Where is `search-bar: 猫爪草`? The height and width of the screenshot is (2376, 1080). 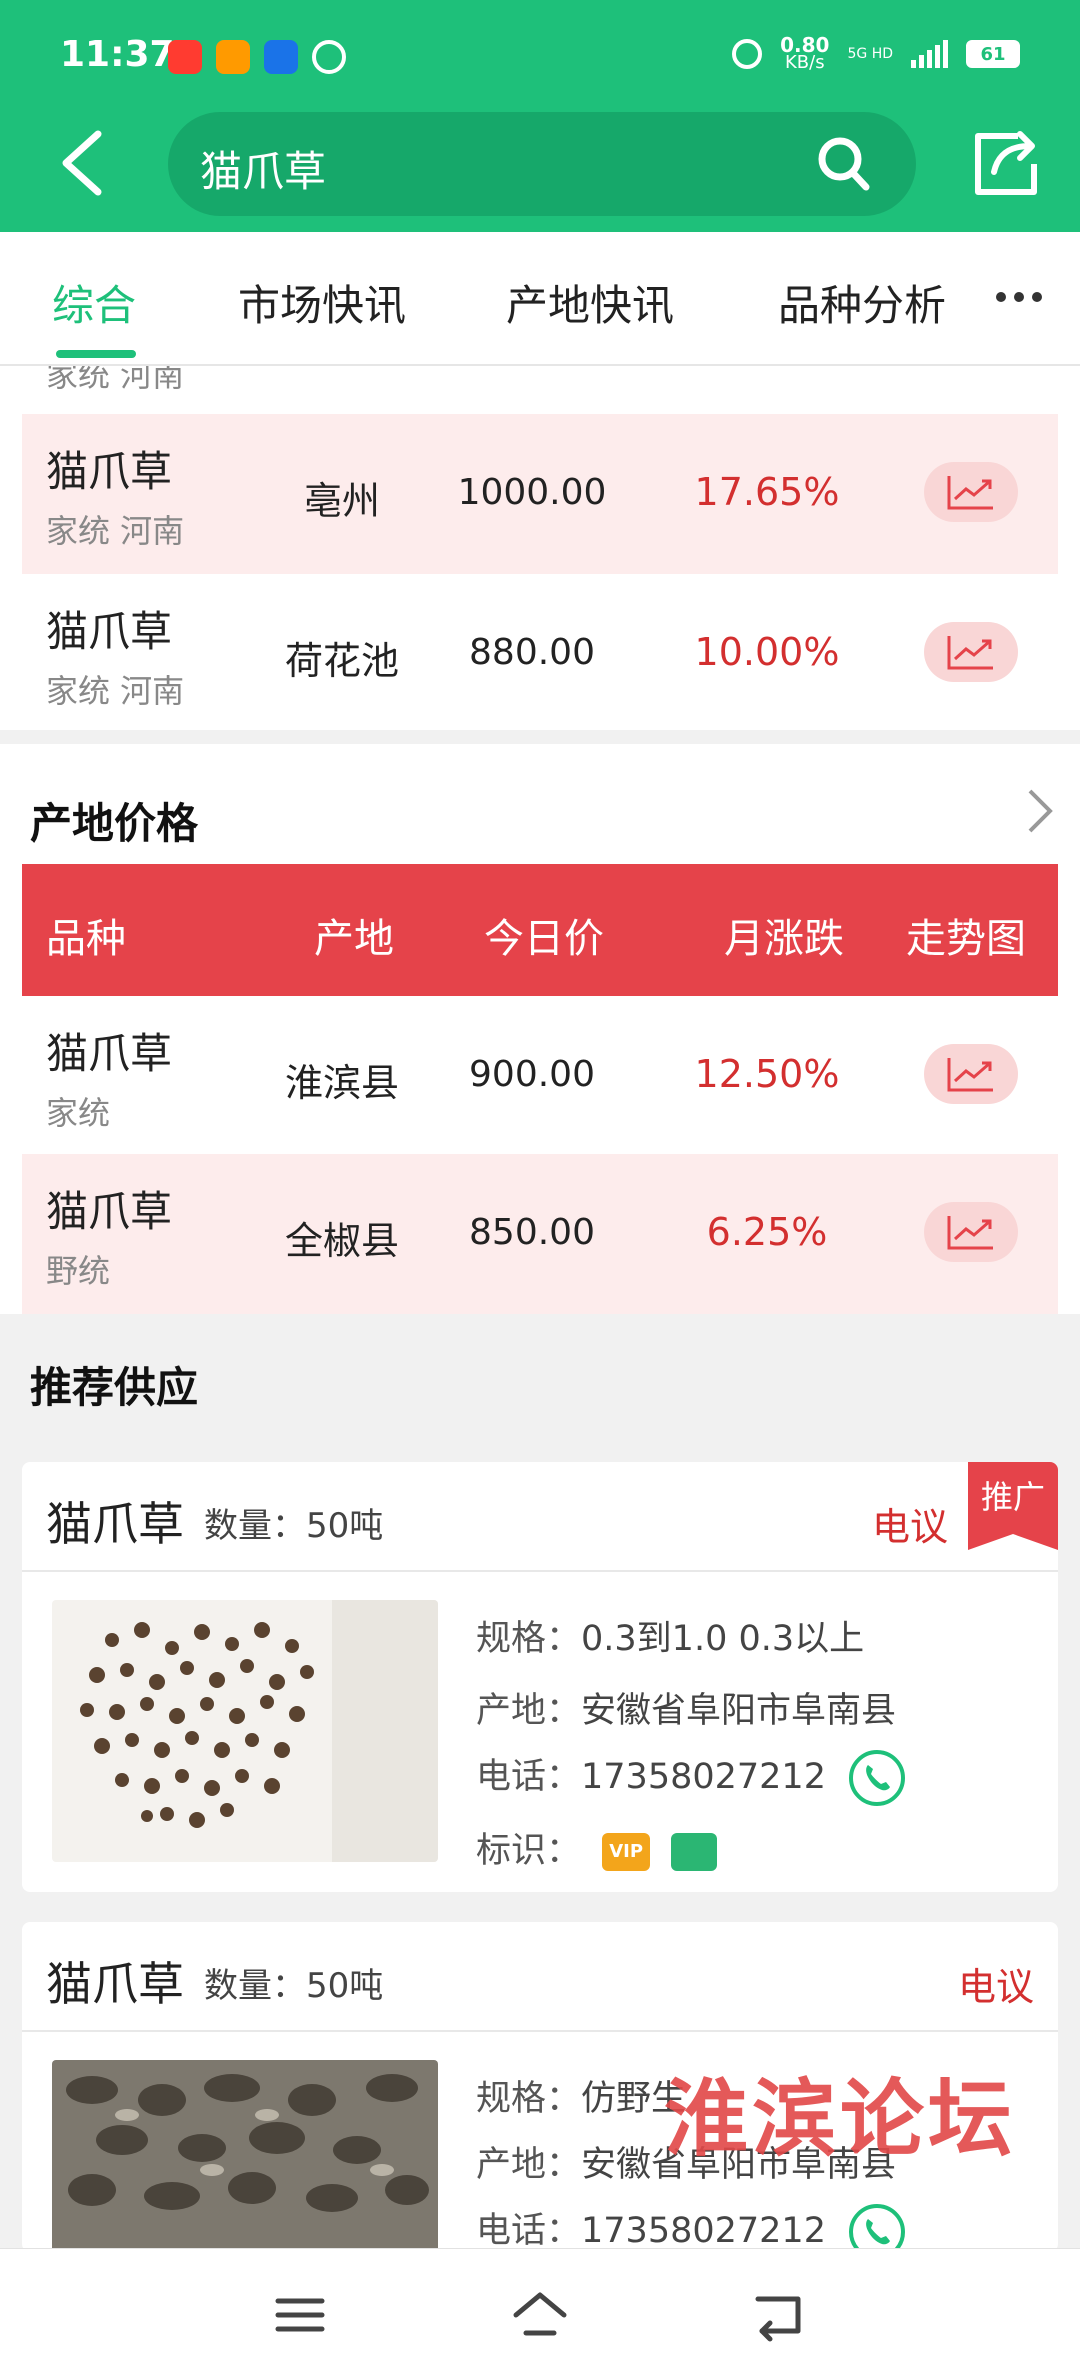
search-bar: 猫爪草 is located at coordinates (542, 164).